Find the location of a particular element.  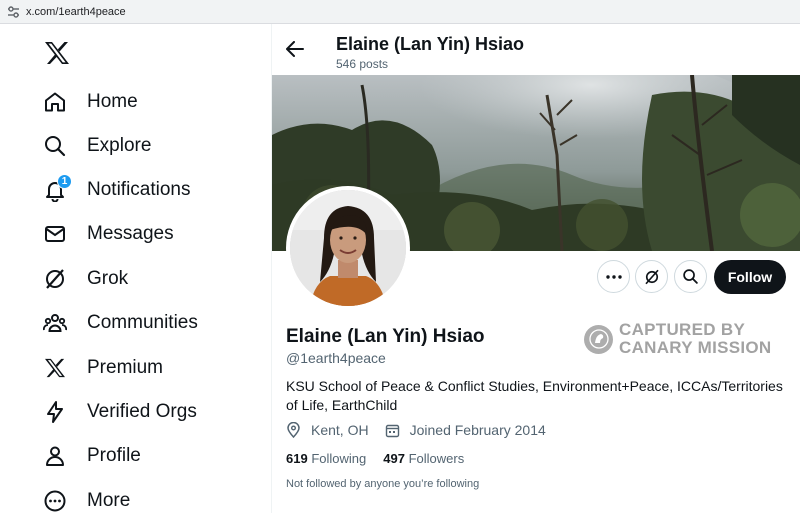

watermark-line-2: CANARY MISSION is located at coordinates (695, 347).